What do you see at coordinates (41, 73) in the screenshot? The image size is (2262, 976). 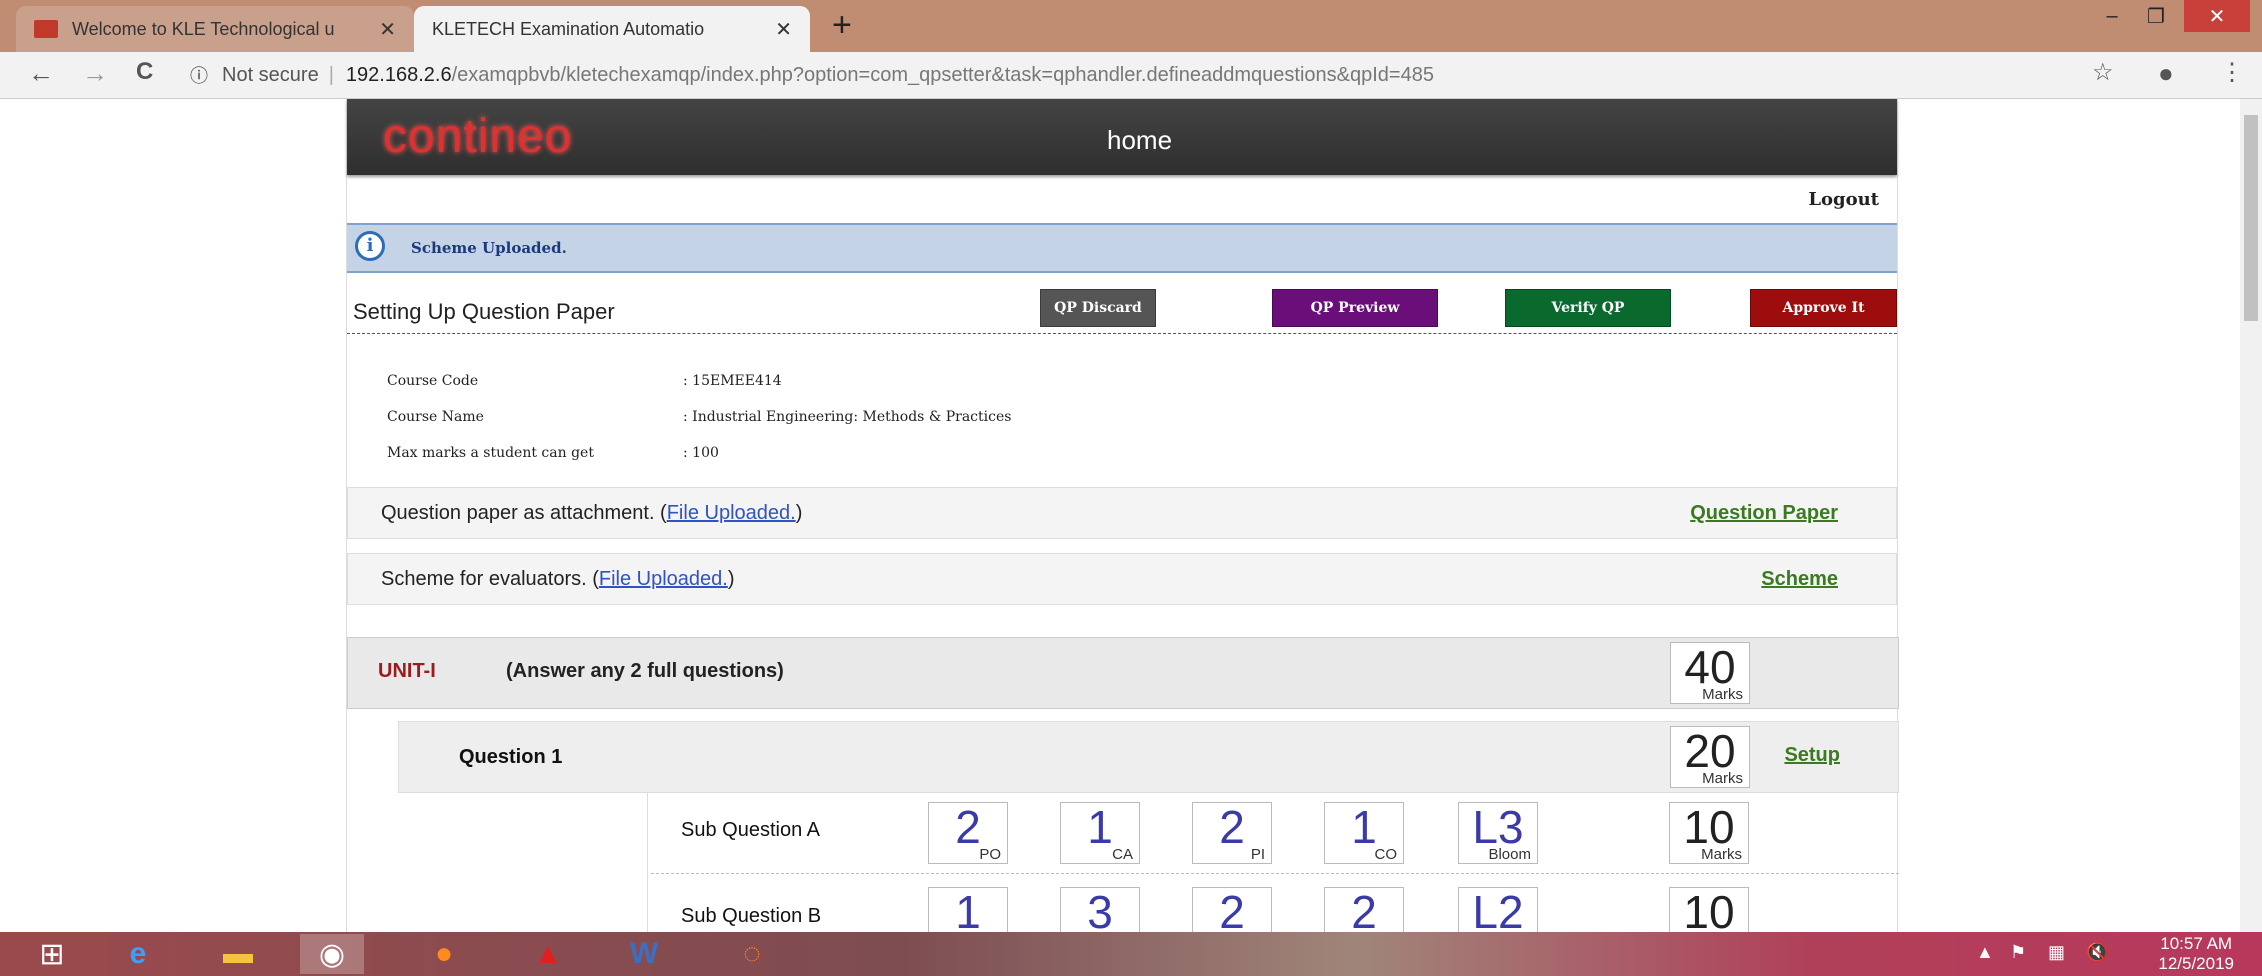 I see `back-button: ←` at bounding box center [41, 73].